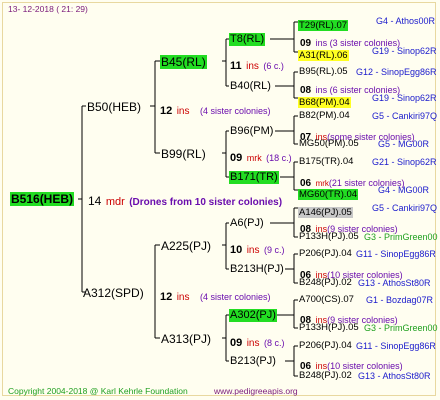  Describe the element at coordinates (250, 86) in the screenshot. I see `gen3-node: B40(RL)` at that location.